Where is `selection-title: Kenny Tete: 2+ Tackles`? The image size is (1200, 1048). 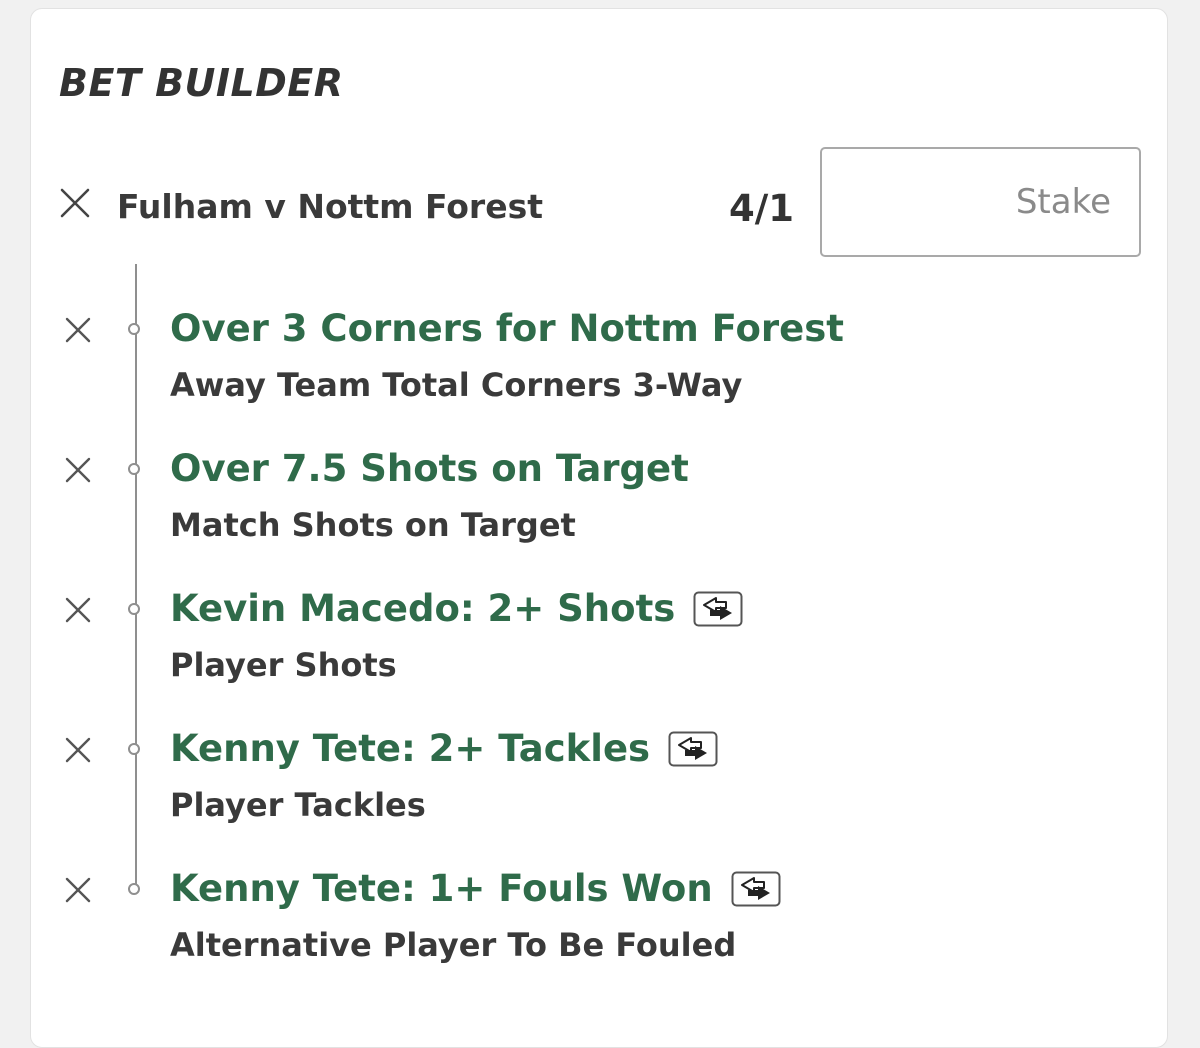
selection-title: Kenny Tete: 2+ Tackles is located at coordinates (444, 748).